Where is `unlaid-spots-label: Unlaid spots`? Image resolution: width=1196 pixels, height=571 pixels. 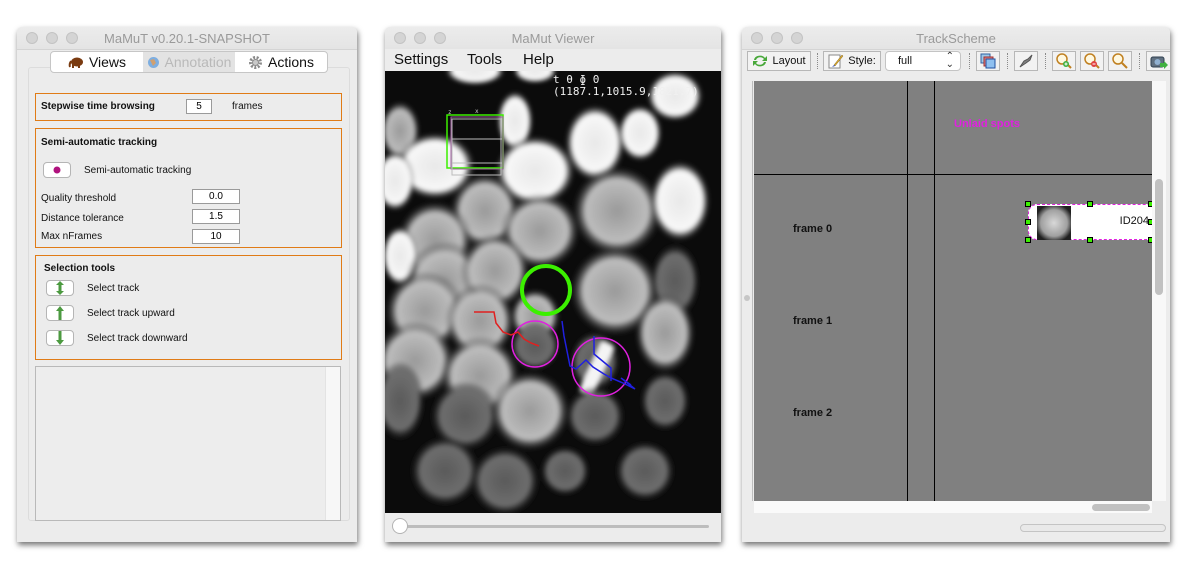 unlaid-spots-label: Unlaid spots is located at coordinates (987, 124).